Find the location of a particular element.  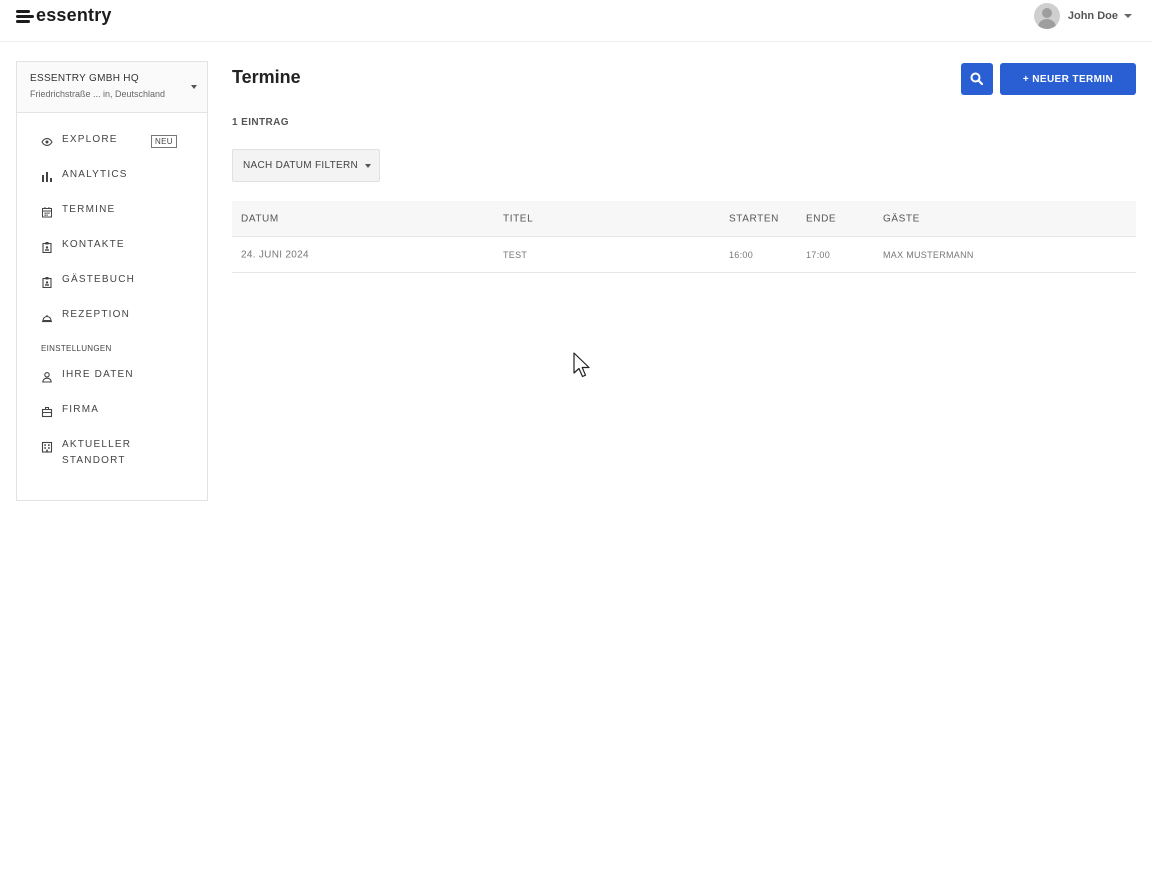

sidebar-item-explore: EXPLORE NEU is located at coordinates (112, 149).